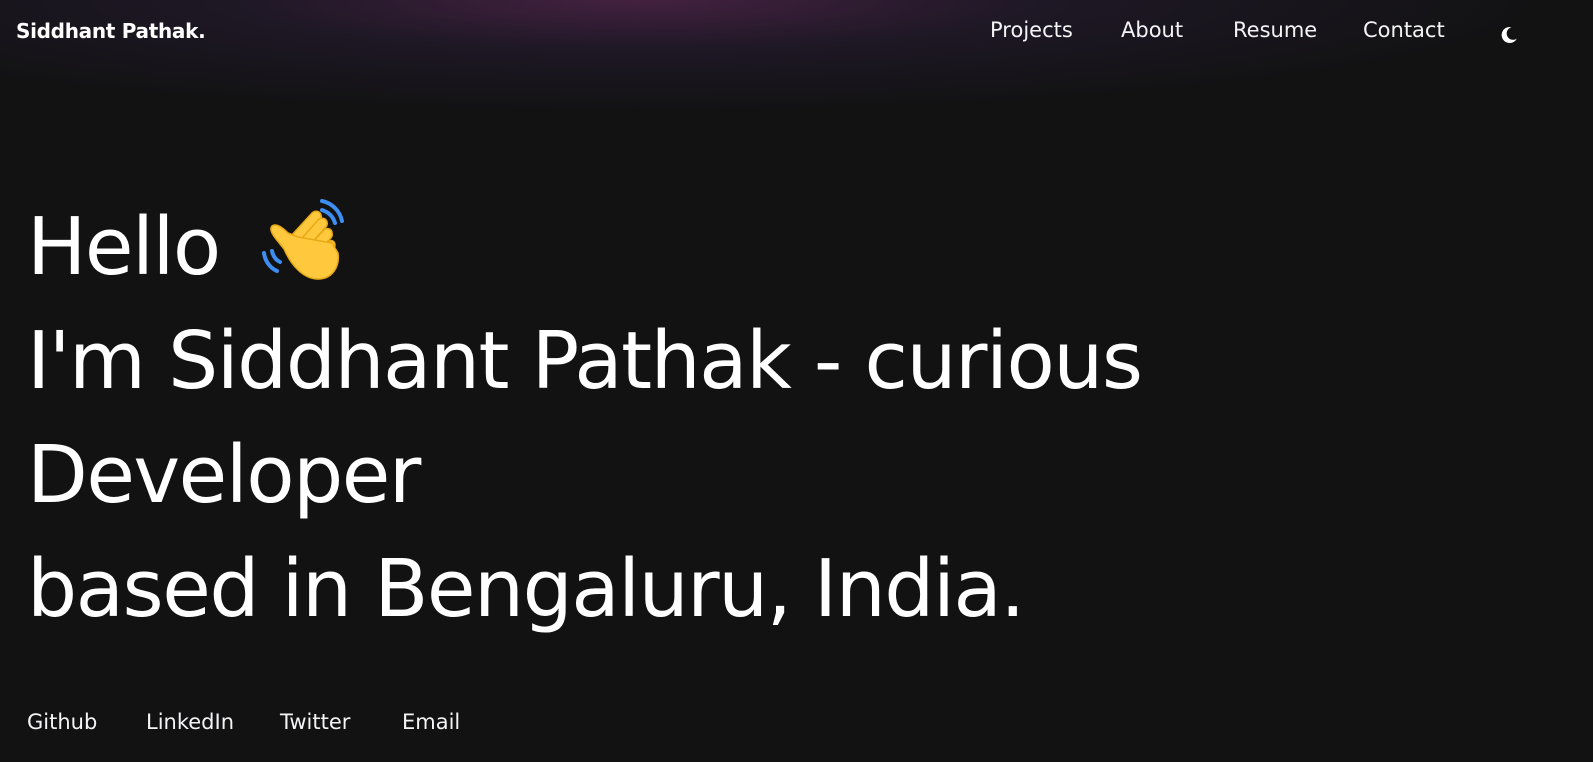 The width and height of the screenshot is (1593, 762). What do you see at coordinates (315, 722) in the screenshot?
I see `social-link-twitter: Twitter` at bounding box center [315, 722].